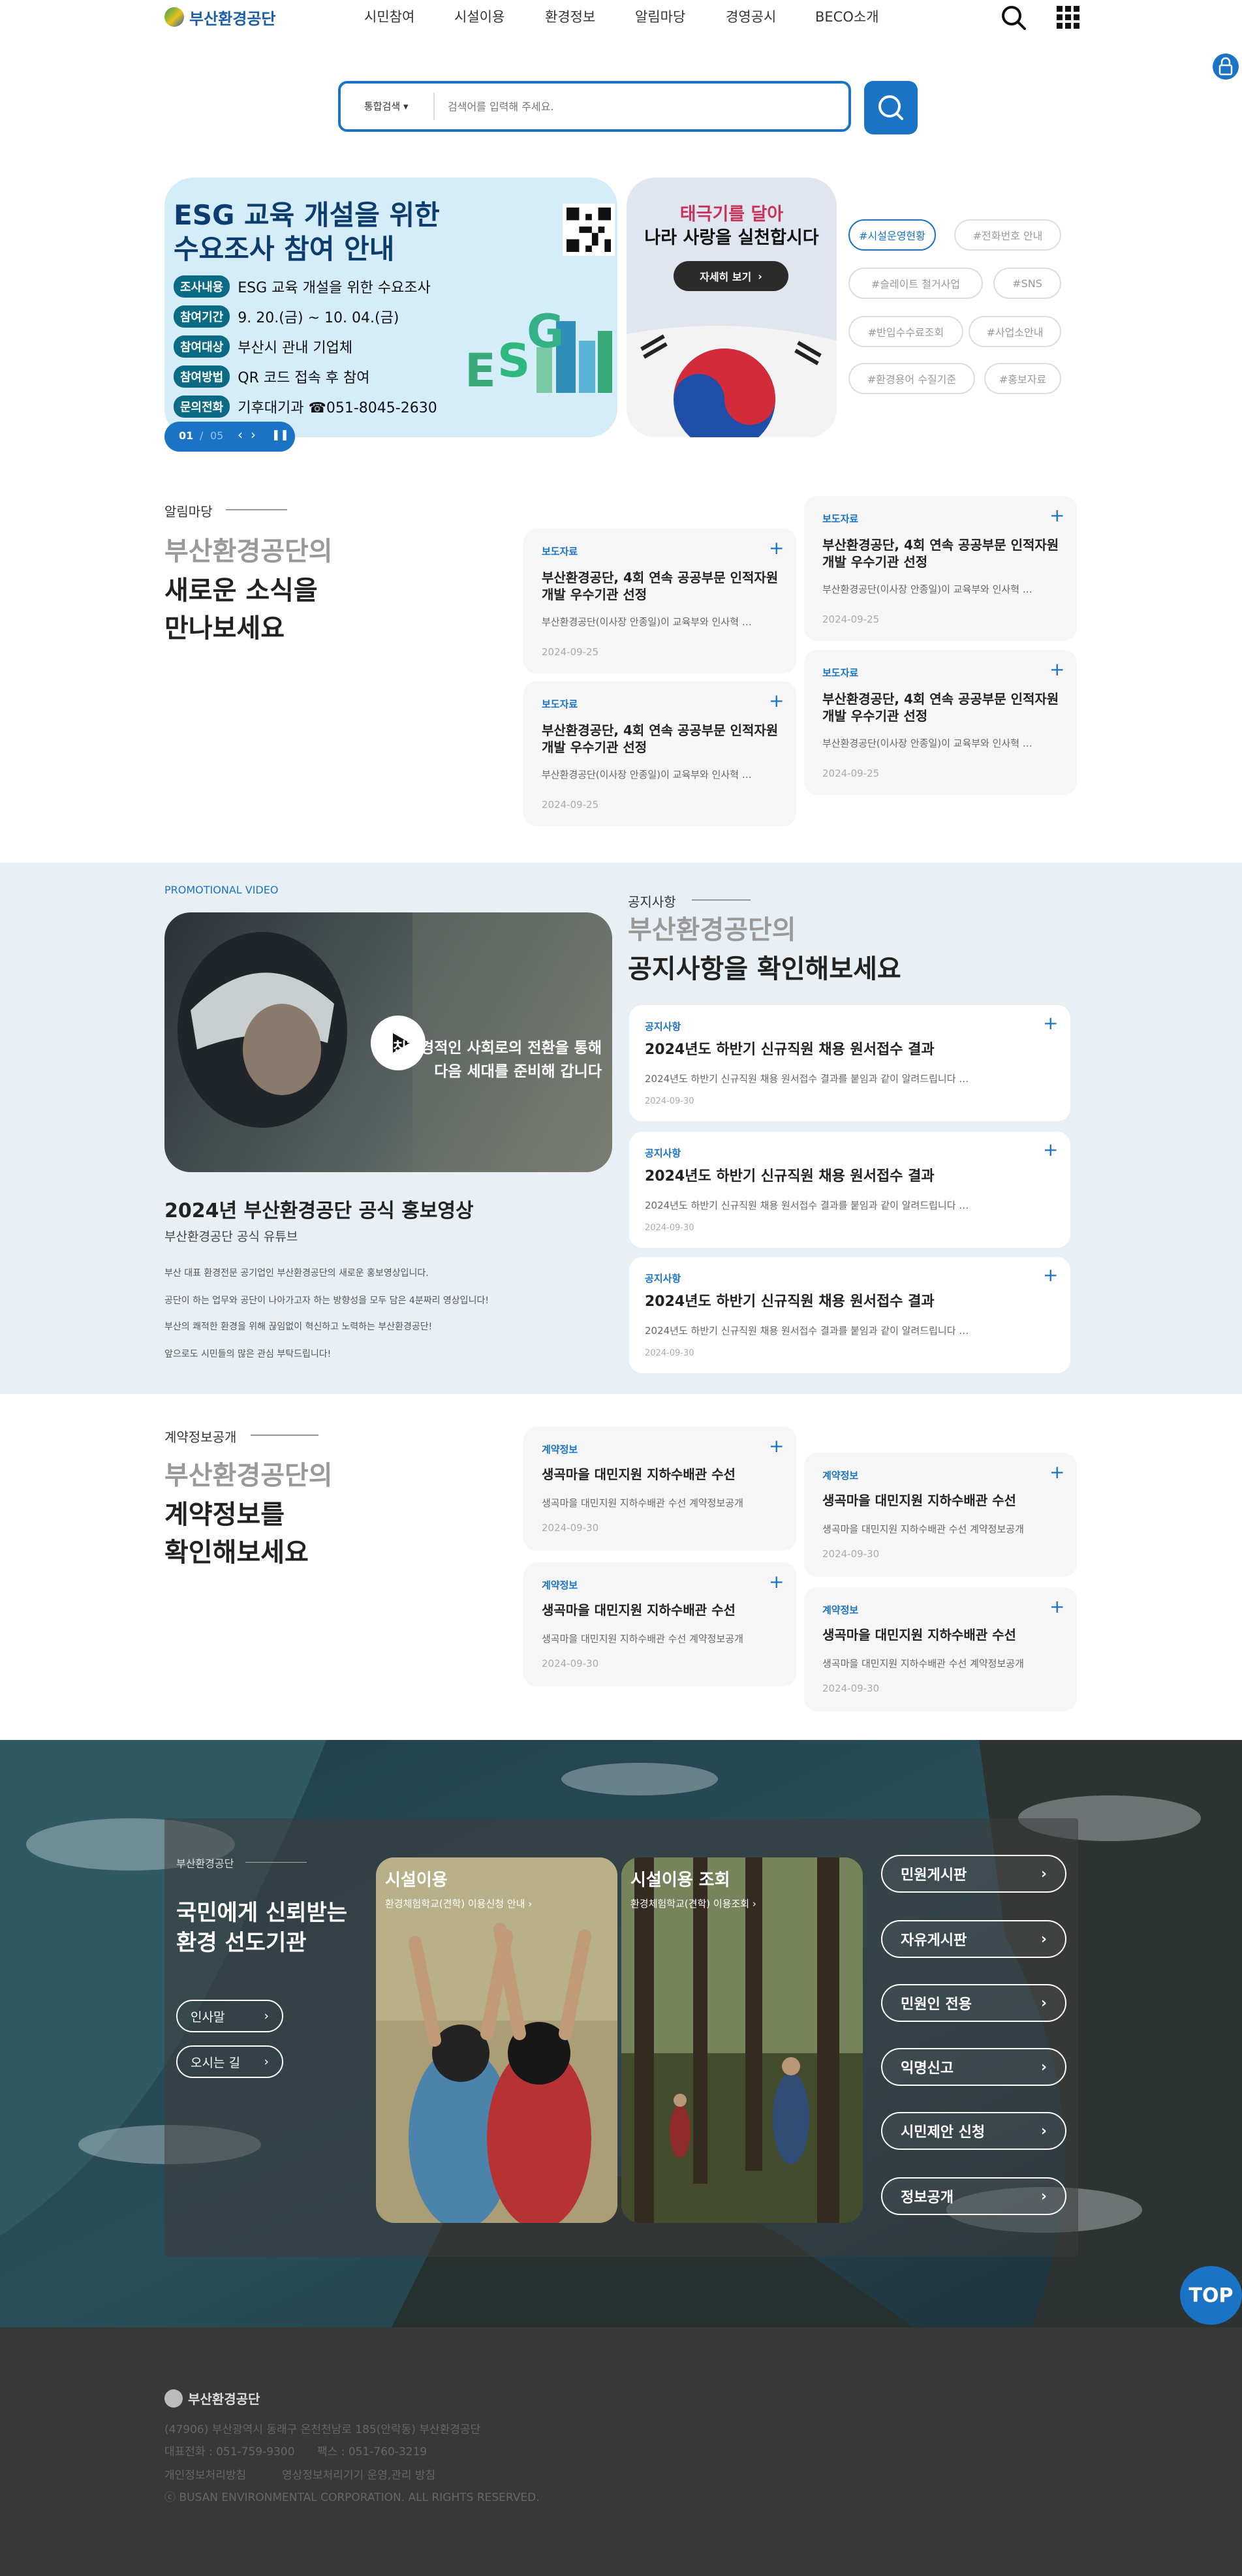 Image resolution: width=1242 pixels, height=2576 pixels. What do you see at coordinates (221, 890) in the screenshot?
I see `promo-label: PROMOTIONAL VIDEO` at bounding box center [221, 890].